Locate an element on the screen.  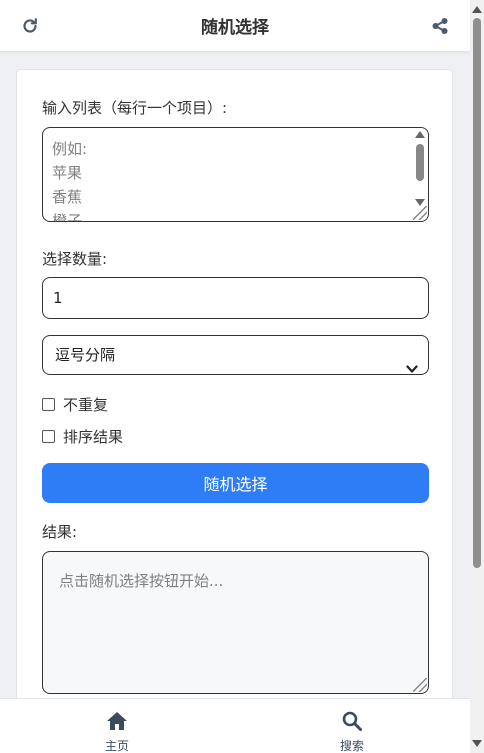
bottom-nav: 主页 搜索 is located at coordinates (235, 725).